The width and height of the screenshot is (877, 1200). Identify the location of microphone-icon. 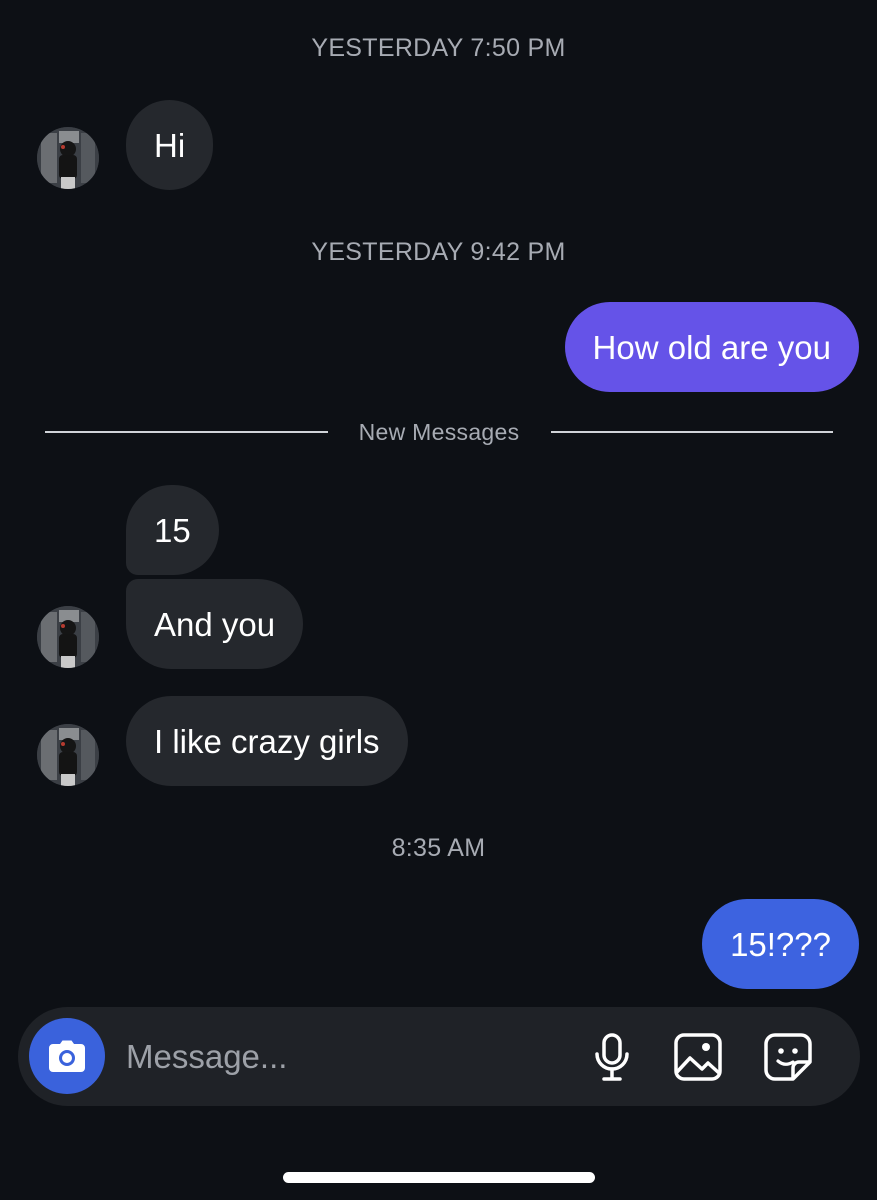
(612, 1057).